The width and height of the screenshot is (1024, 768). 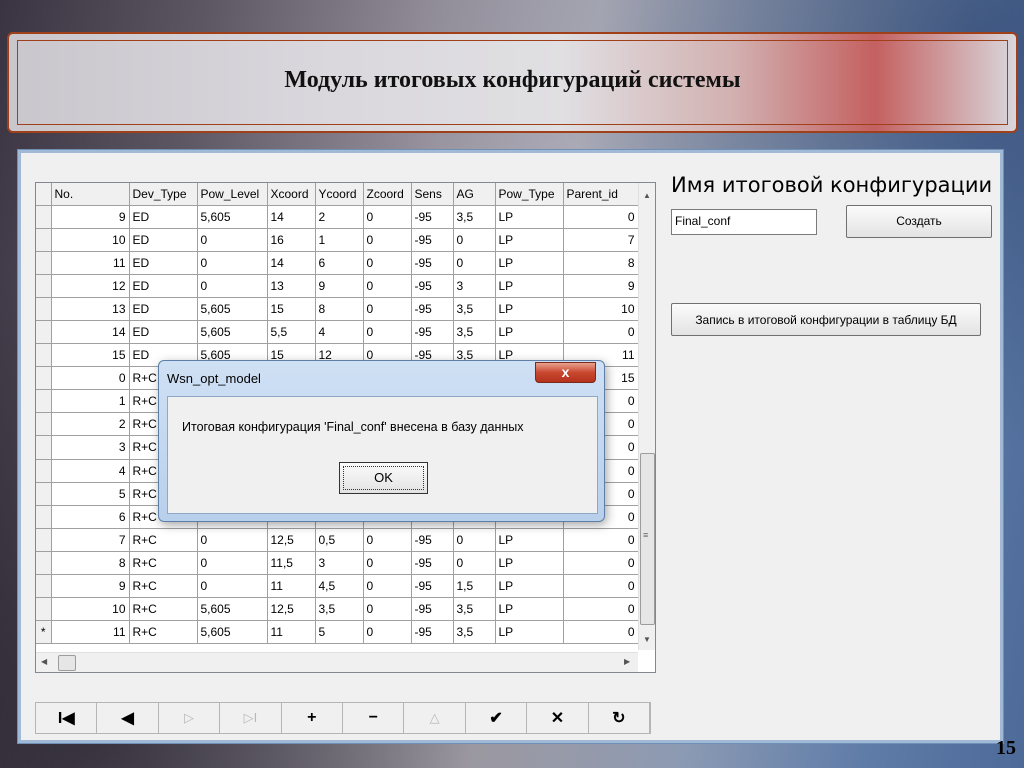 What do you see at coordinates (647, 539) in the screenshot?
I see `vertical-scroll-thumb: ≡` at bounding box center [647, 539].